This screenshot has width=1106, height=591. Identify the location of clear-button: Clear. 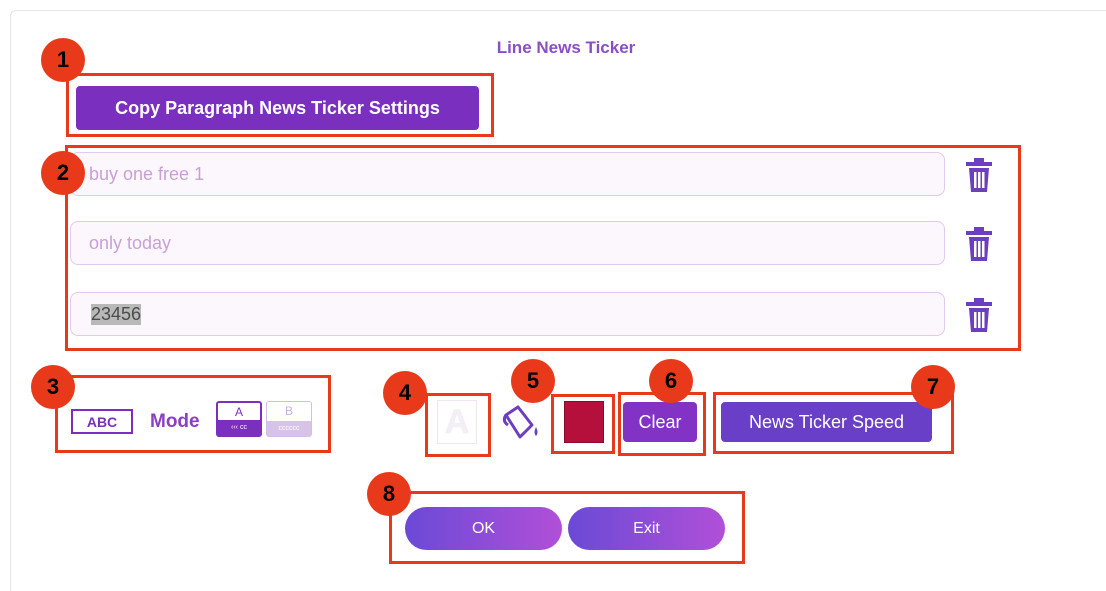
(660, 422).